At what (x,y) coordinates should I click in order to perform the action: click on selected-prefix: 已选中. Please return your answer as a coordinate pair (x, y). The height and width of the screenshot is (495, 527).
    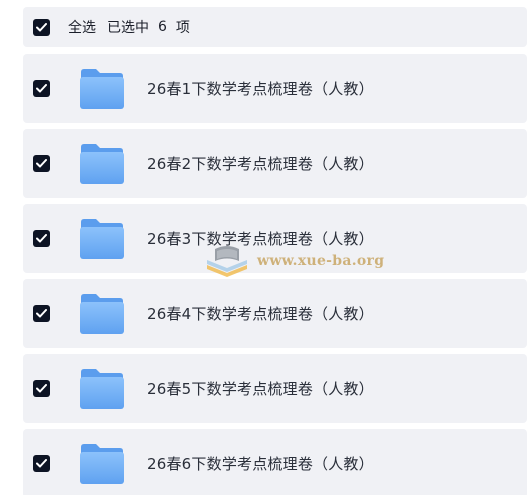
    Looking at the image, I should click on (128, 28).